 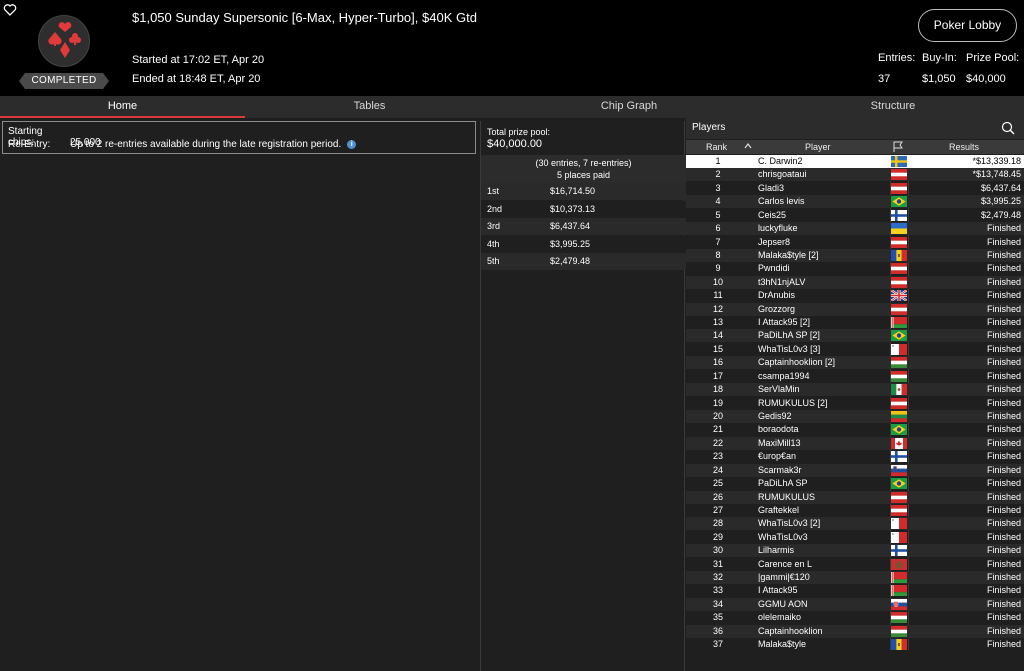 I want to click on player-row: 6 luckyfluke Finished, so click(x=855, y=229).